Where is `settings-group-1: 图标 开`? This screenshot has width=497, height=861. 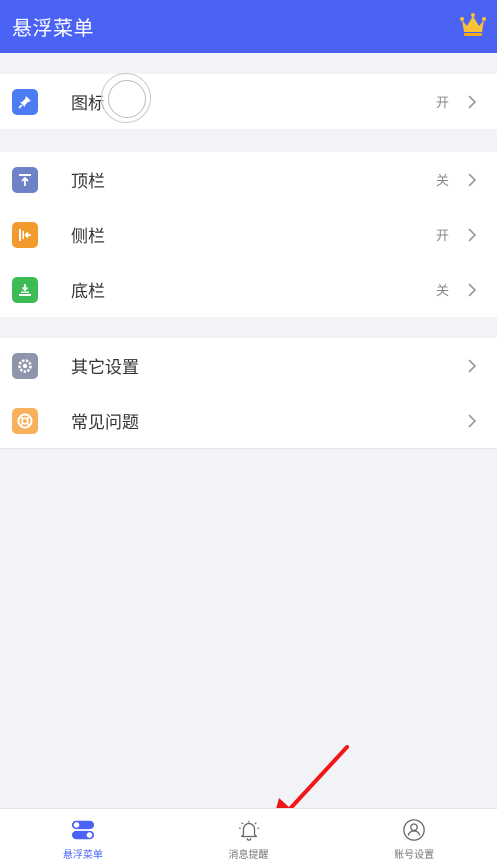
settings-group-1: 图标 开 is located at coordinates (248, 101).